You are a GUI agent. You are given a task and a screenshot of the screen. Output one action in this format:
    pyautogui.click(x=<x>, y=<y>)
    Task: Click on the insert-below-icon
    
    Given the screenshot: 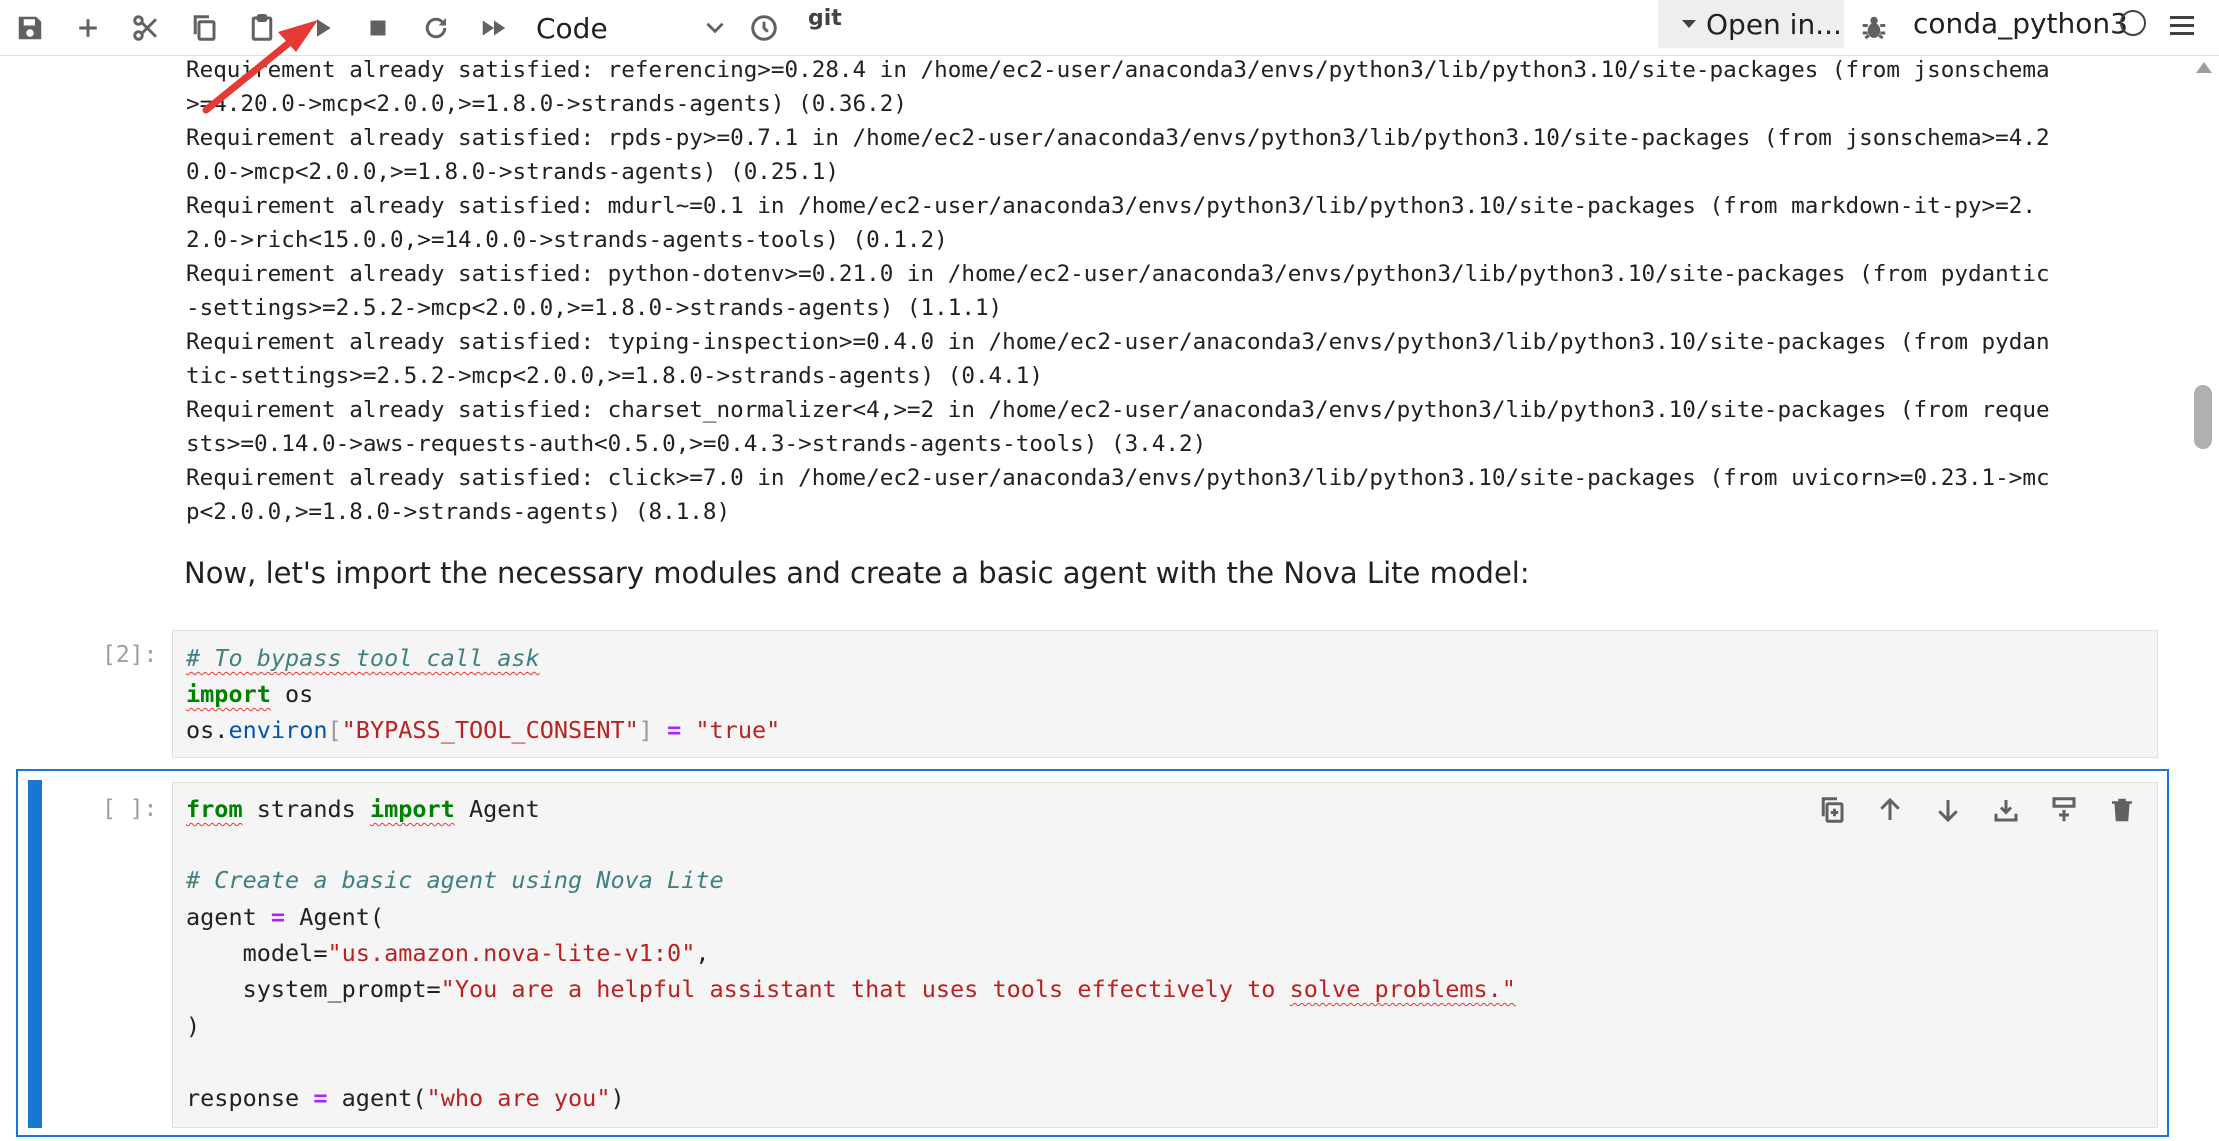 What is the action you would take?
    pyautogui.click(x=2064, y=809)
    